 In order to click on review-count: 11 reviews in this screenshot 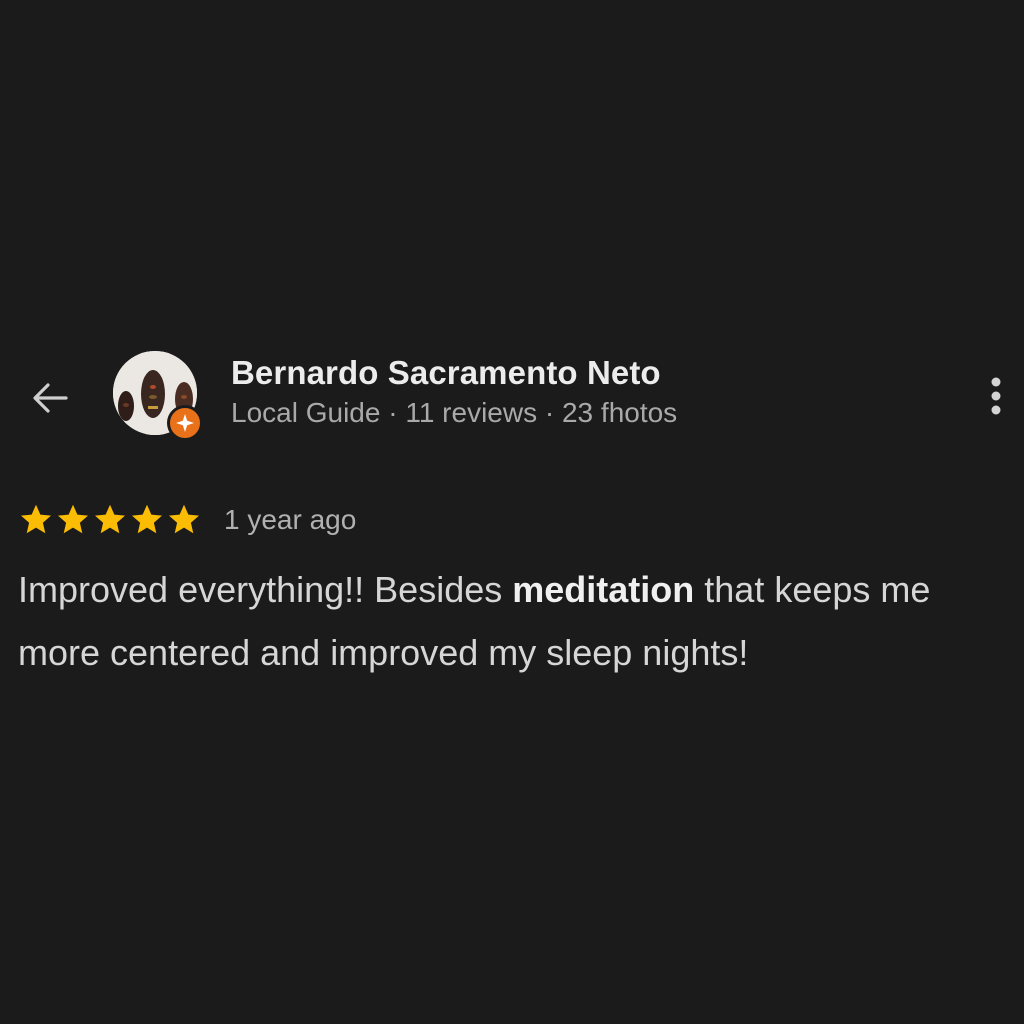, I will do `click(471, 412)`.